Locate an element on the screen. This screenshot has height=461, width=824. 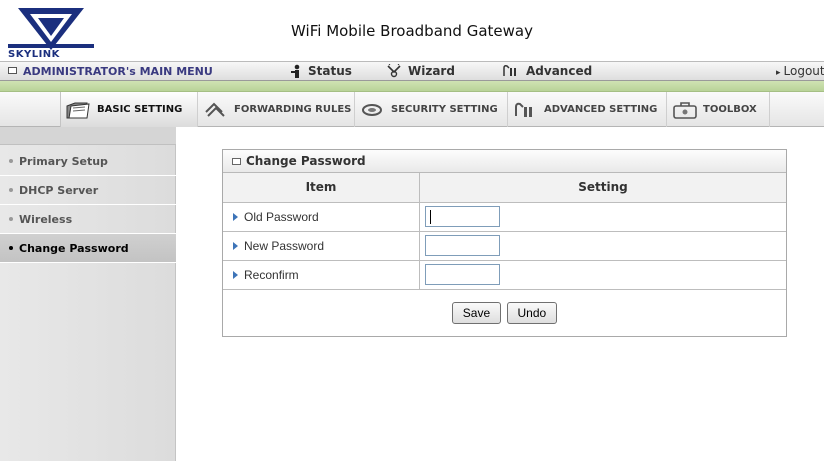
old-password-label: Old Password is located at coordinates (281, 217).